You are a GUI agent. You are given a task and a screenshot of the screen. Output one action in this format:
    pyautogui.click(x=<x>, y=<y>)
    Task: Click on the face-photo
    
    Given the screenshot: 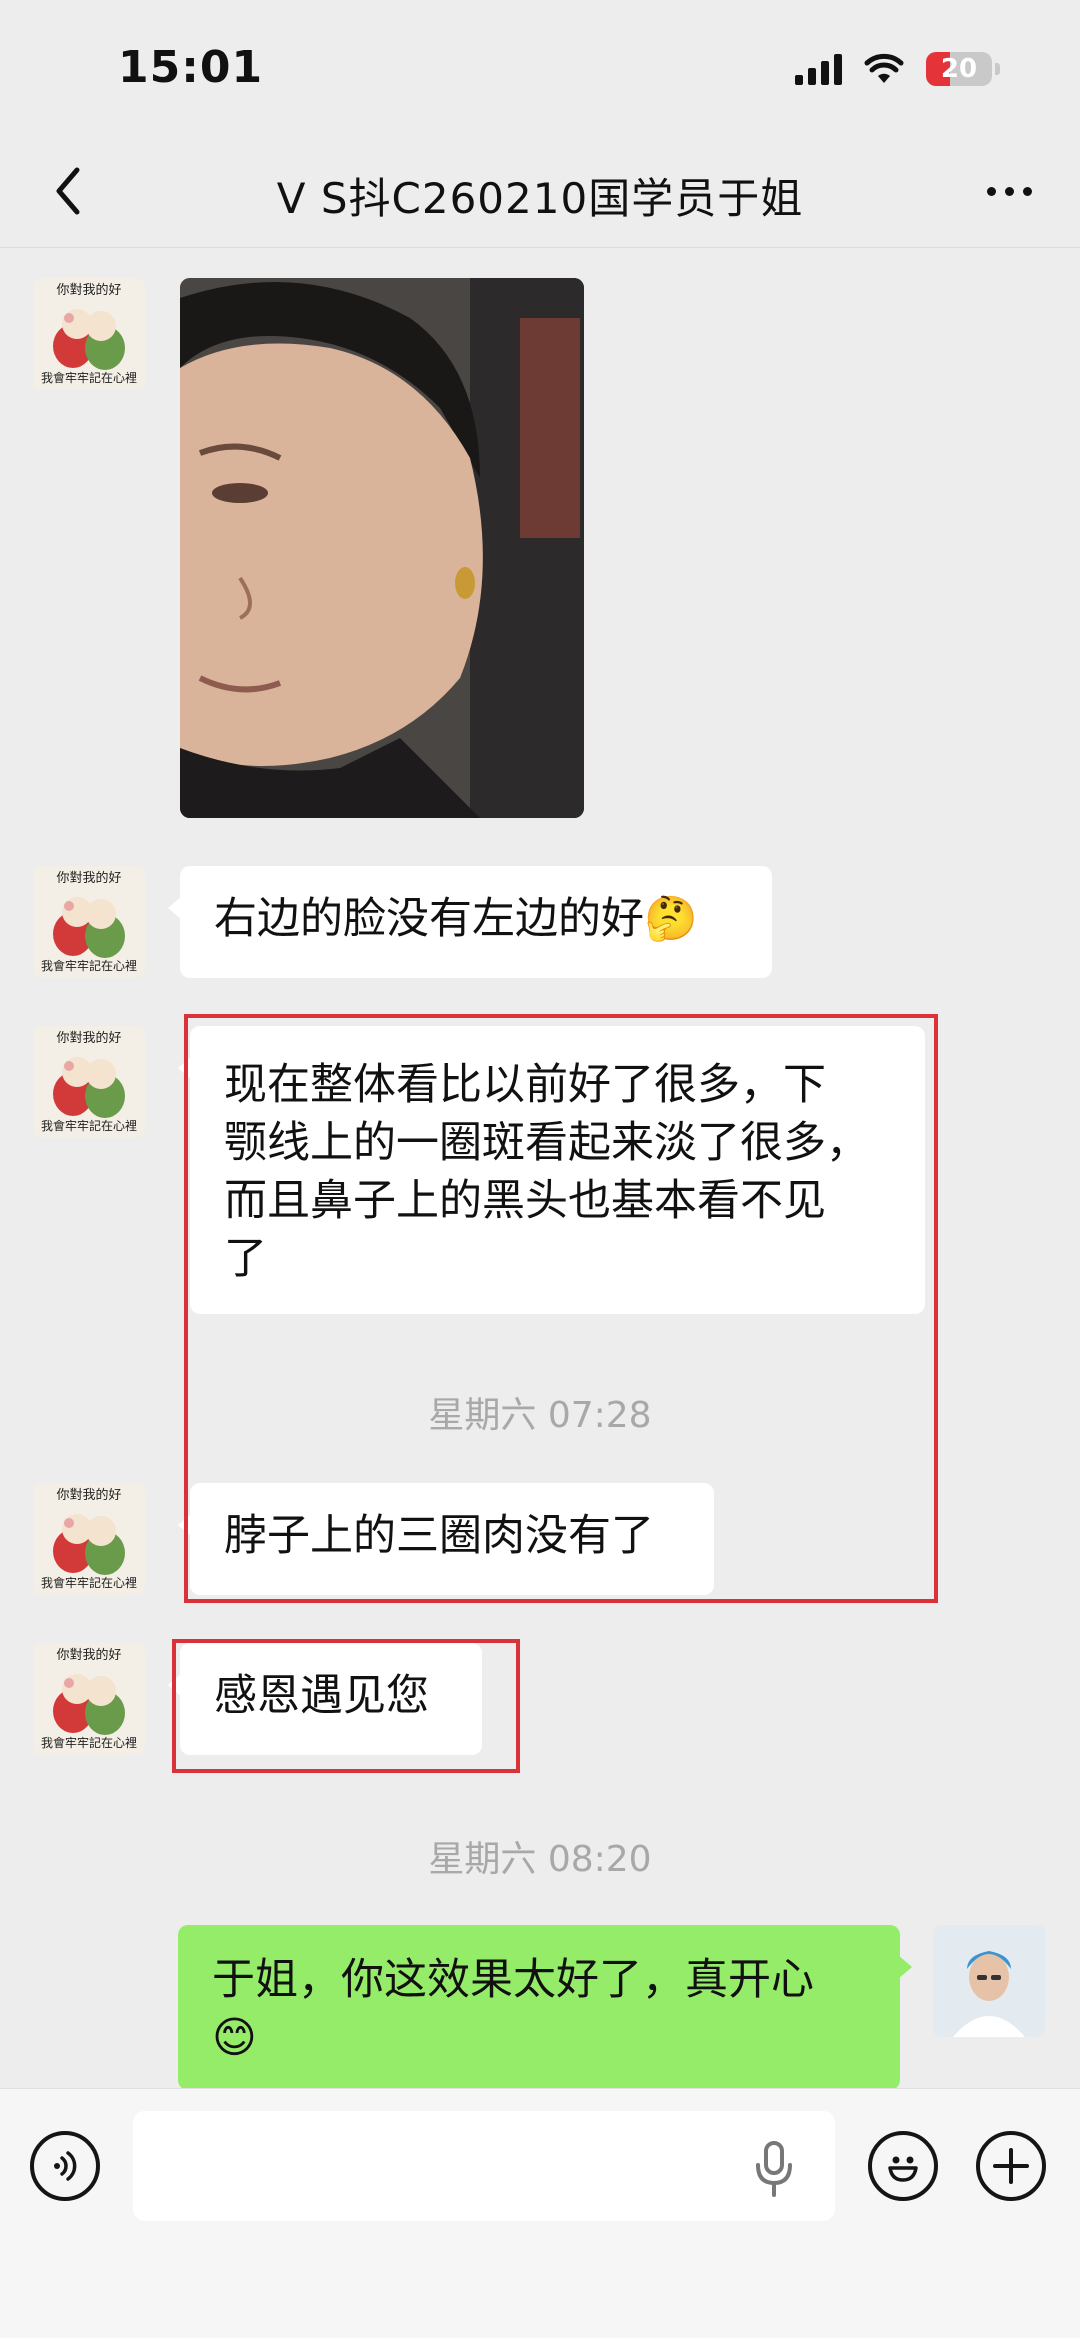 What is the action you would take?
    pyautogui.click(x=382, y=548)
    